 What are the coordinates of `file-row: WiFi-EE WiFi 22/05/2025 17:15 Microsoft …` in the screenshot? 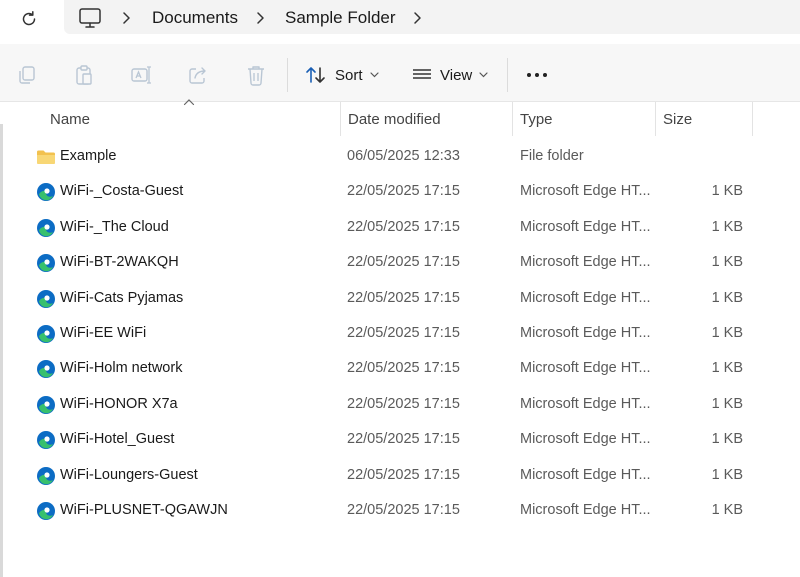 It's located at (400, 333).